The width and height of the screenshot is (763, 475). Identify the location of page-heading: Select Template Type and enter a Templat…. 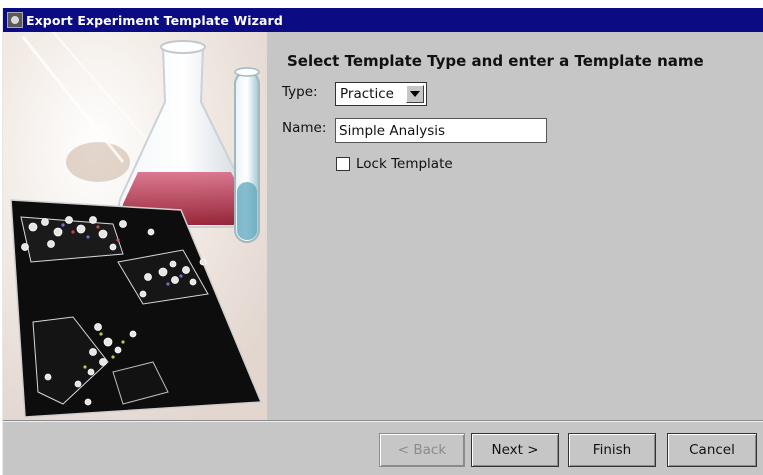
(495, 61).